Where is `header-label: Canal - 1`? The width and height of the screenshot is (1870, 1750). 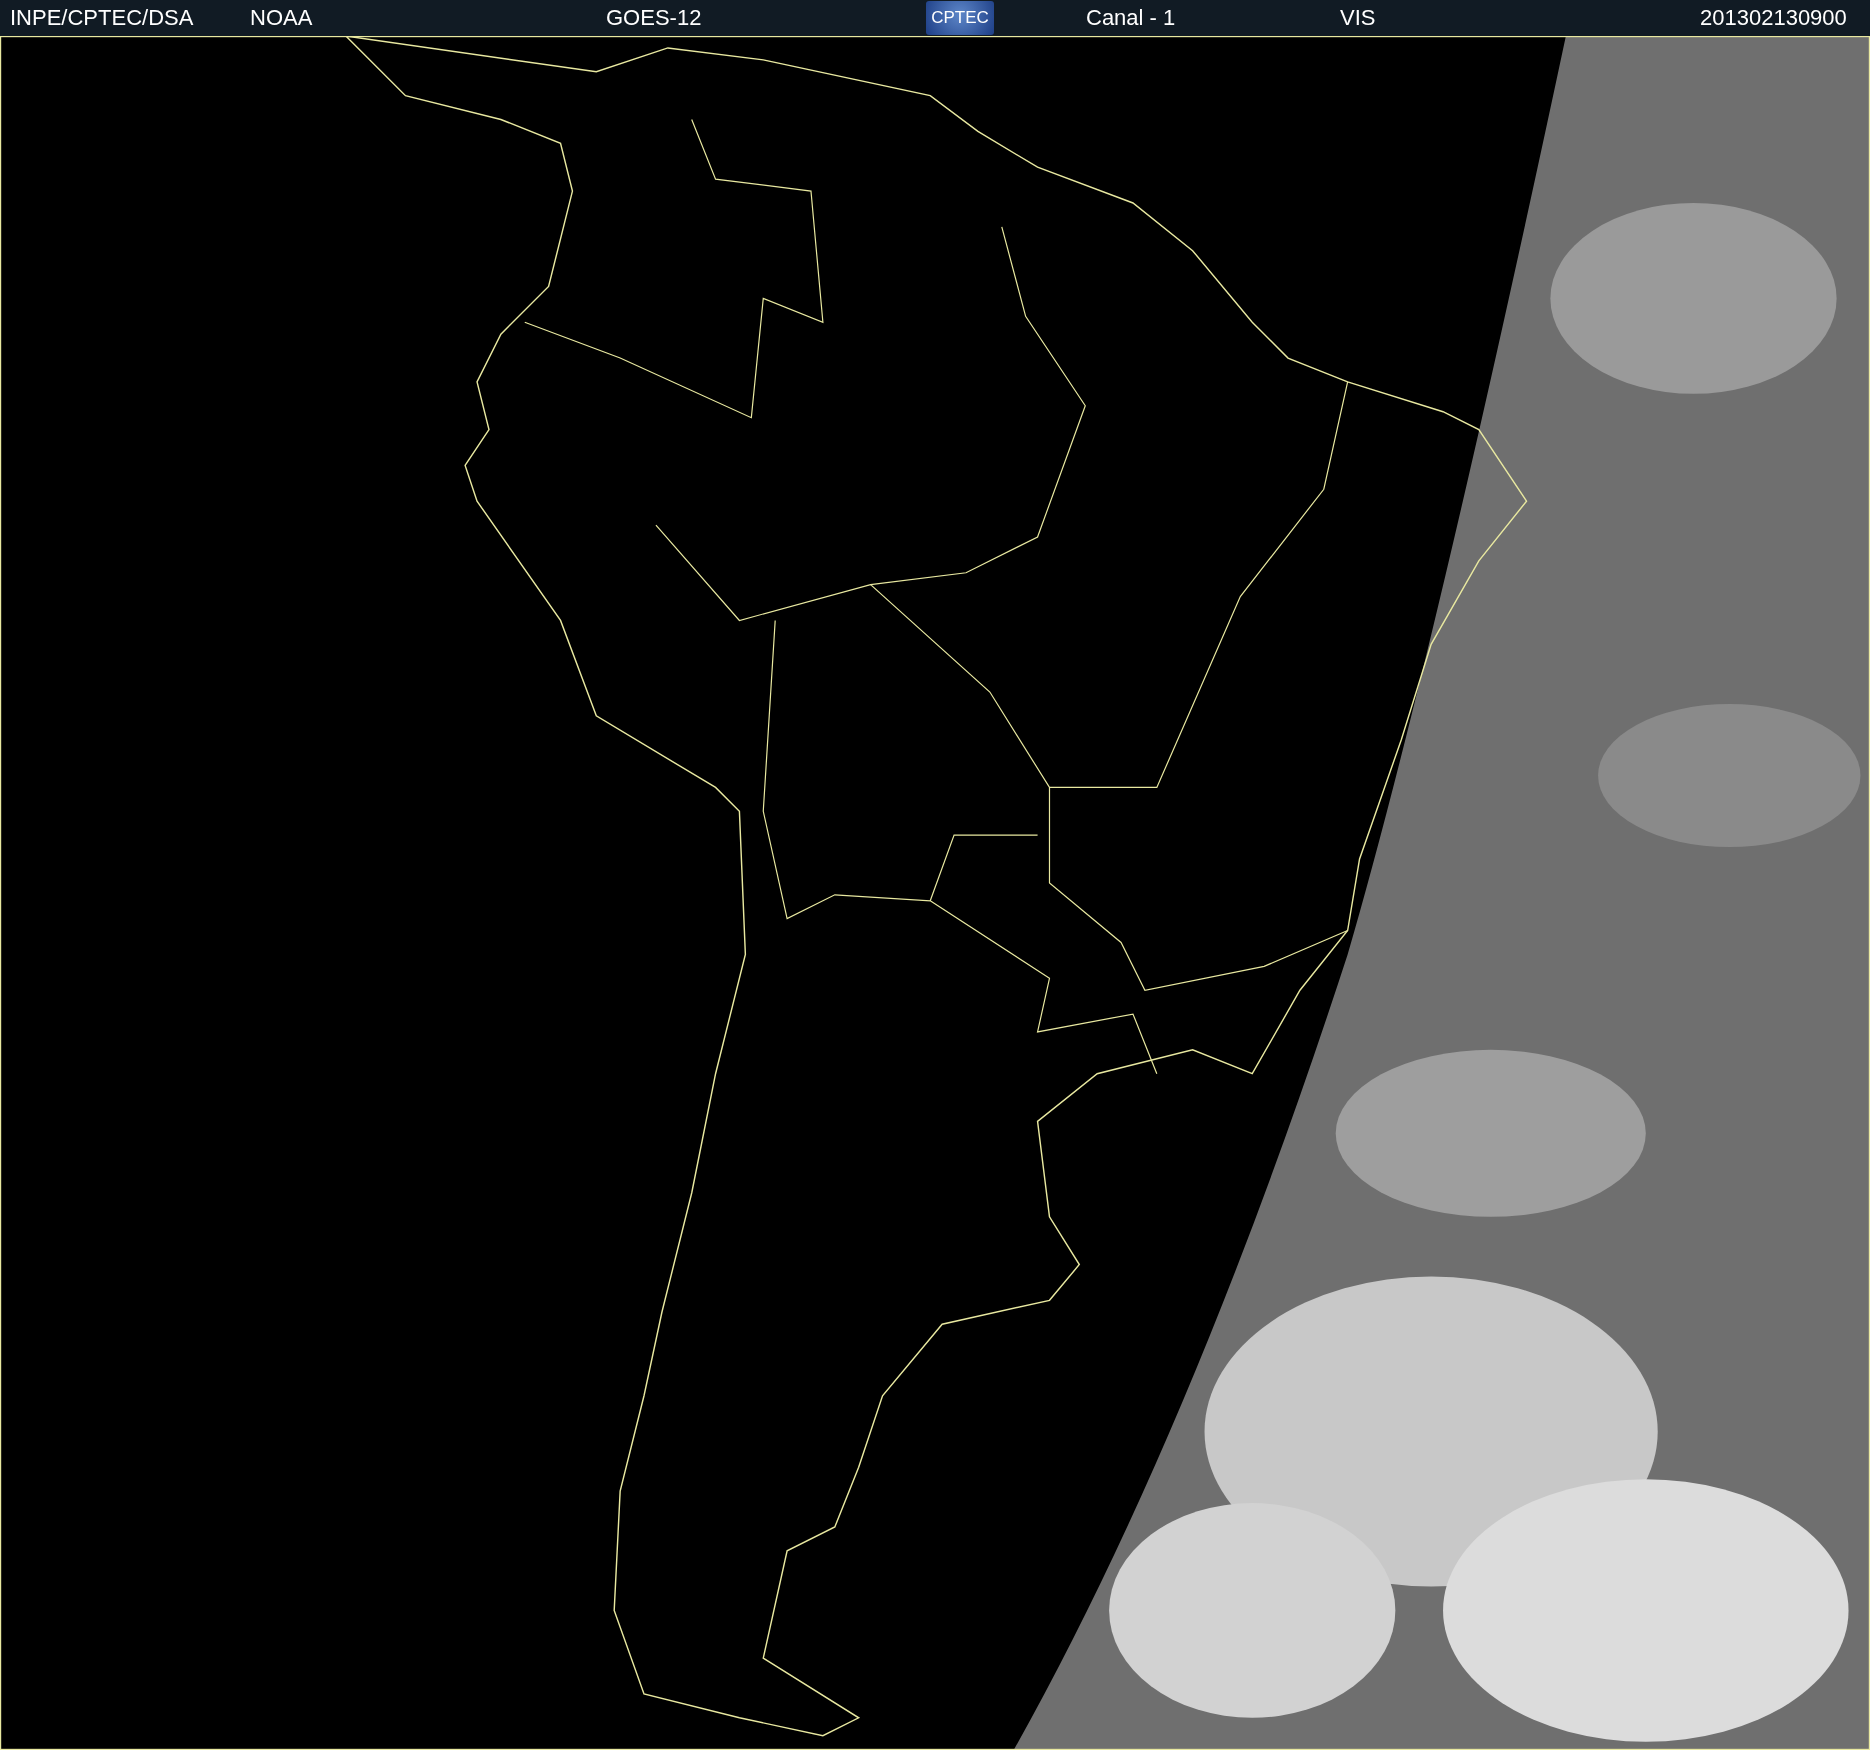 header-label: Canal - 1 is located at coordinates (1131, 18).